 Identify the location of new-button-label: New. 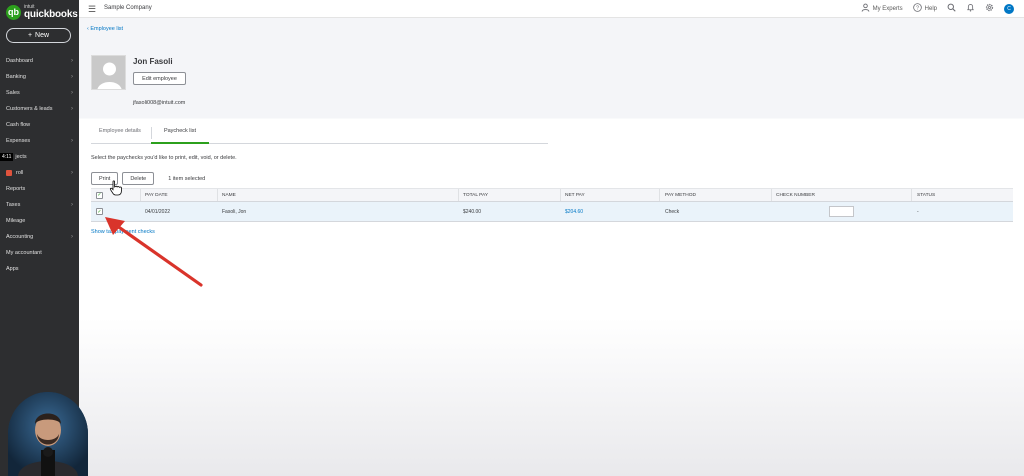
(42, 35).